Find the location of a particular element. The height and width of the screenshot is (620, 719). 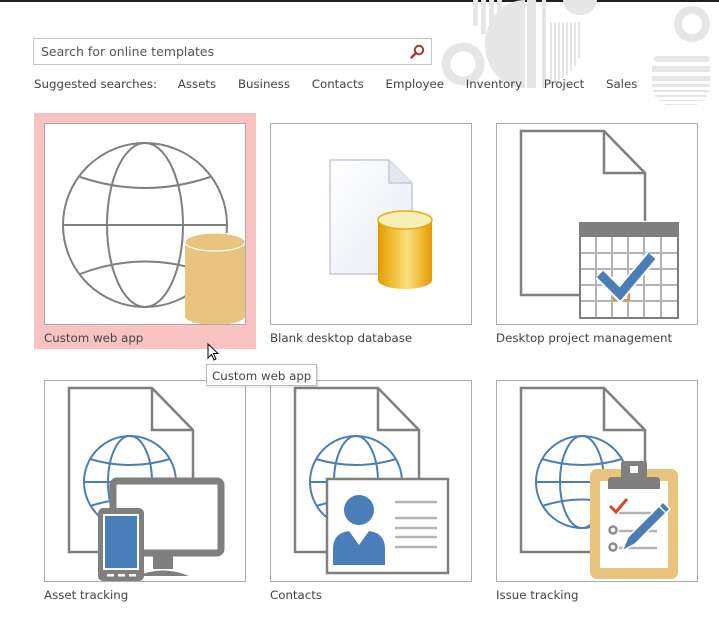

template-label: Desktop project management is located at coordinates (584, 338).